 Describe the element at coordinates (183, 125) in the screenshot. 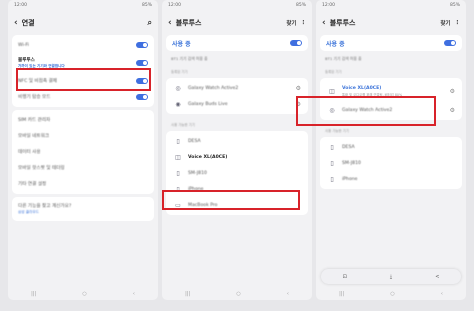

I see `section-available: 사용 가능한 기기` at that location.